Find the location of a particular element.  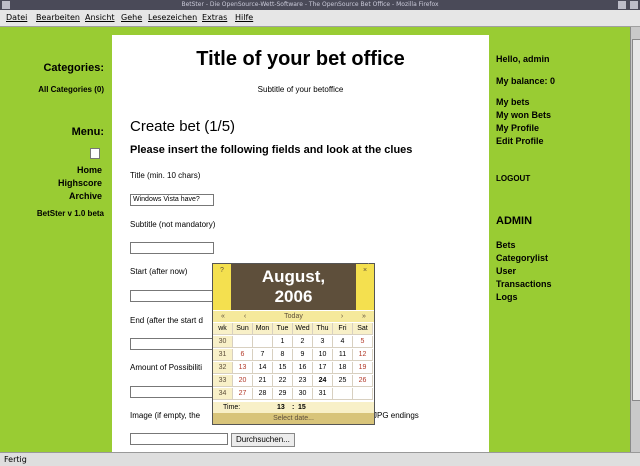

menu-datei: Datei is located at coordinates (16, 17).